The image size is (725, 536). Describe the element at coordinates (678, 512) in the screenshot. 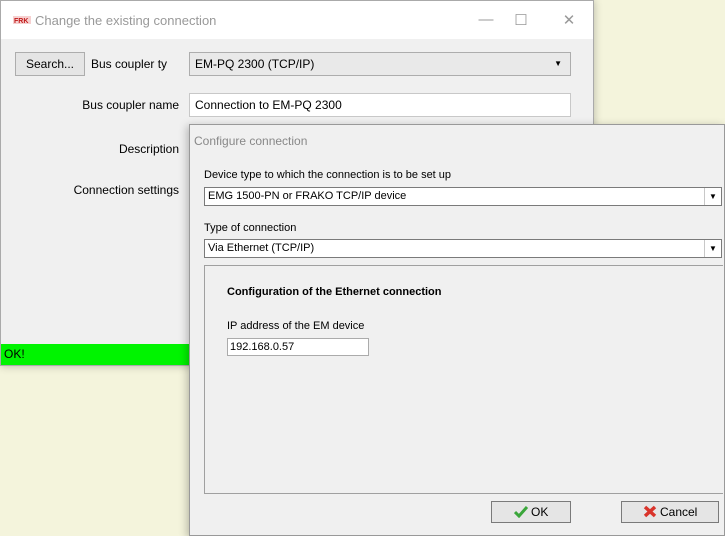

I see `cancel-button-label: Cancel` at that location.